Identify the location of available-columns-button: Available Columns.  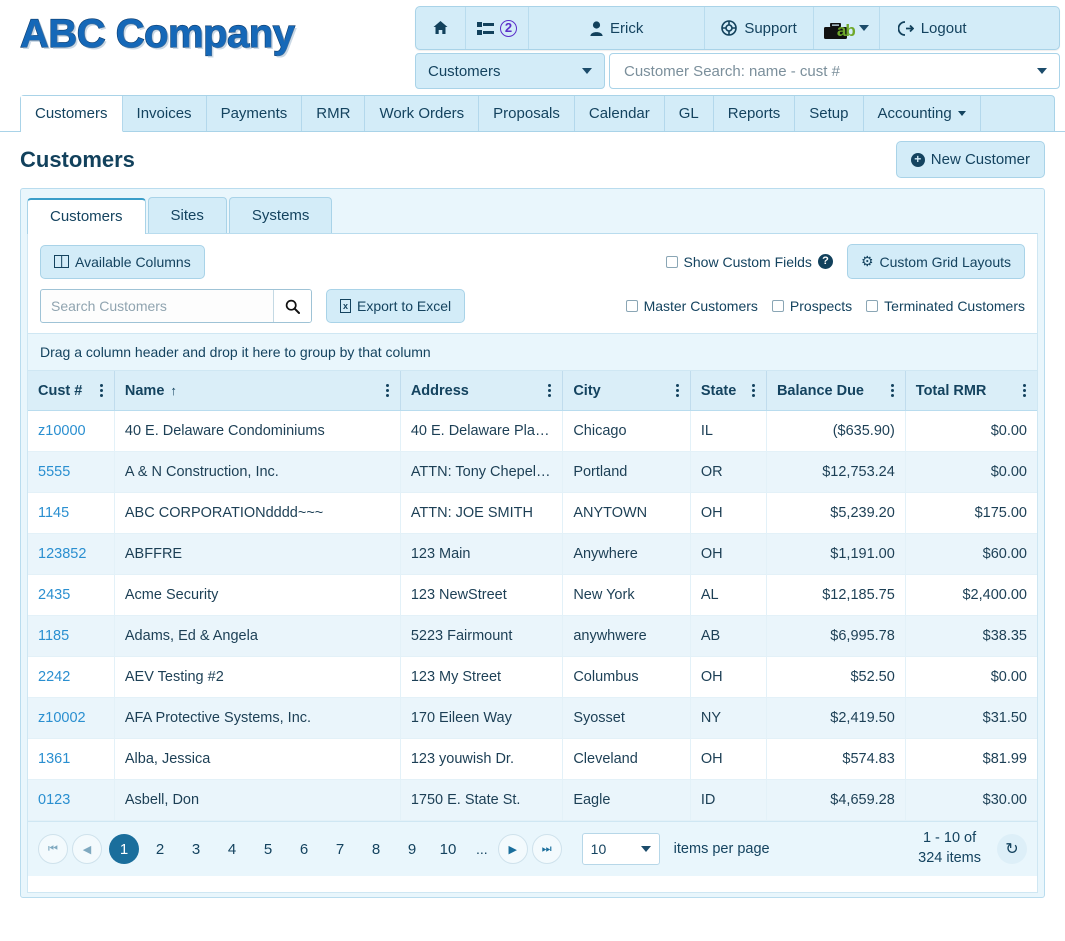
(122, 261).